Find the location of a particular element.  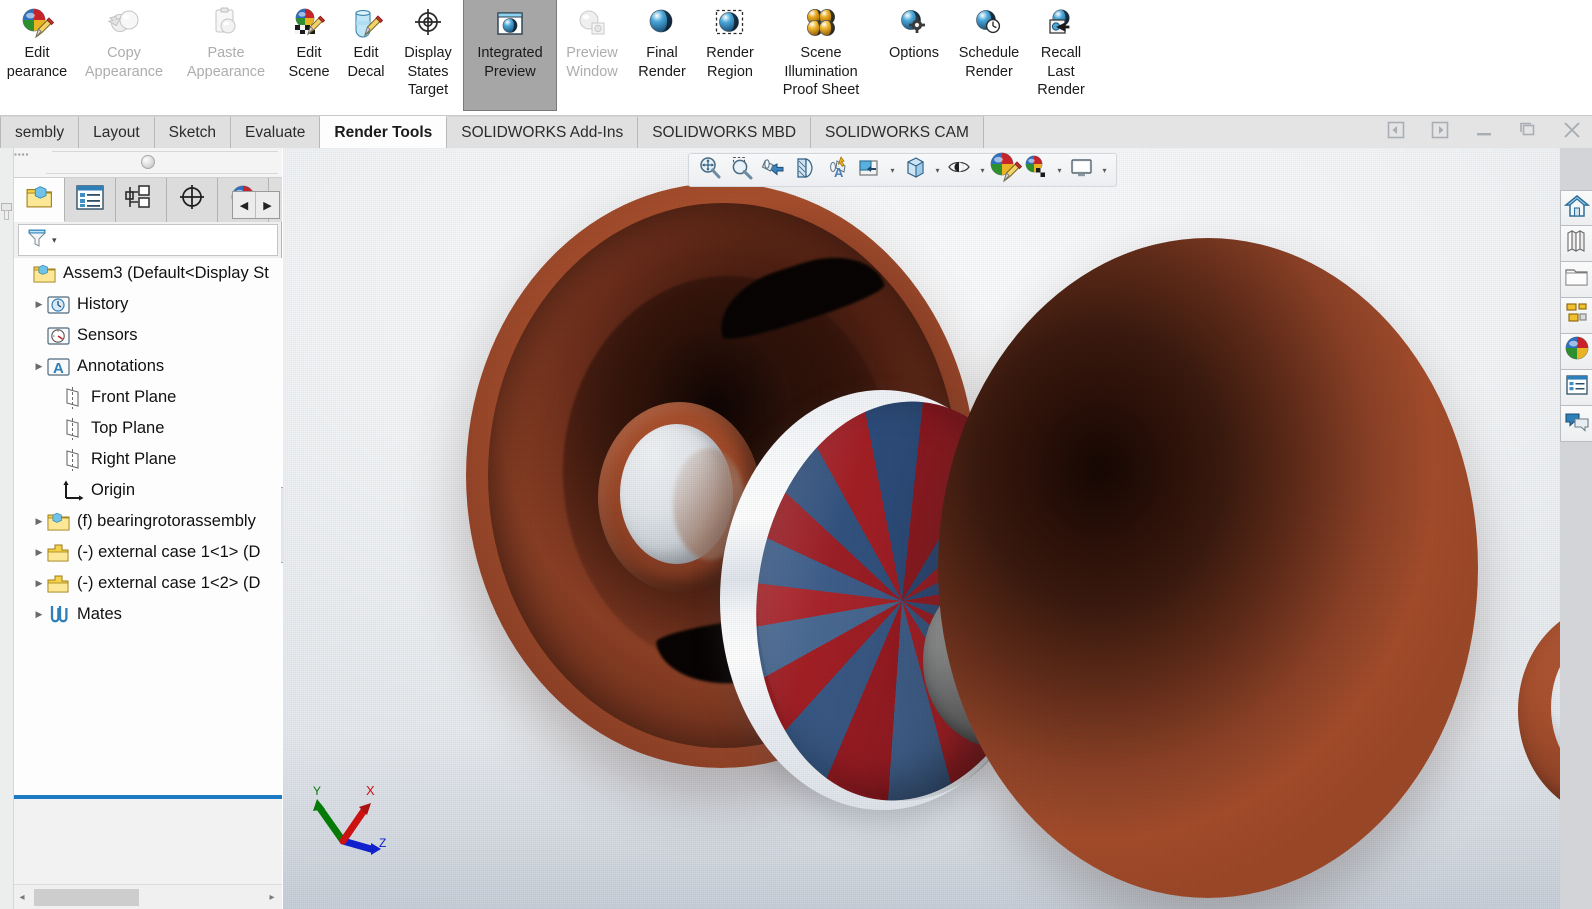

tree-filter-box: ▾ is located at coordinates (148, 240).